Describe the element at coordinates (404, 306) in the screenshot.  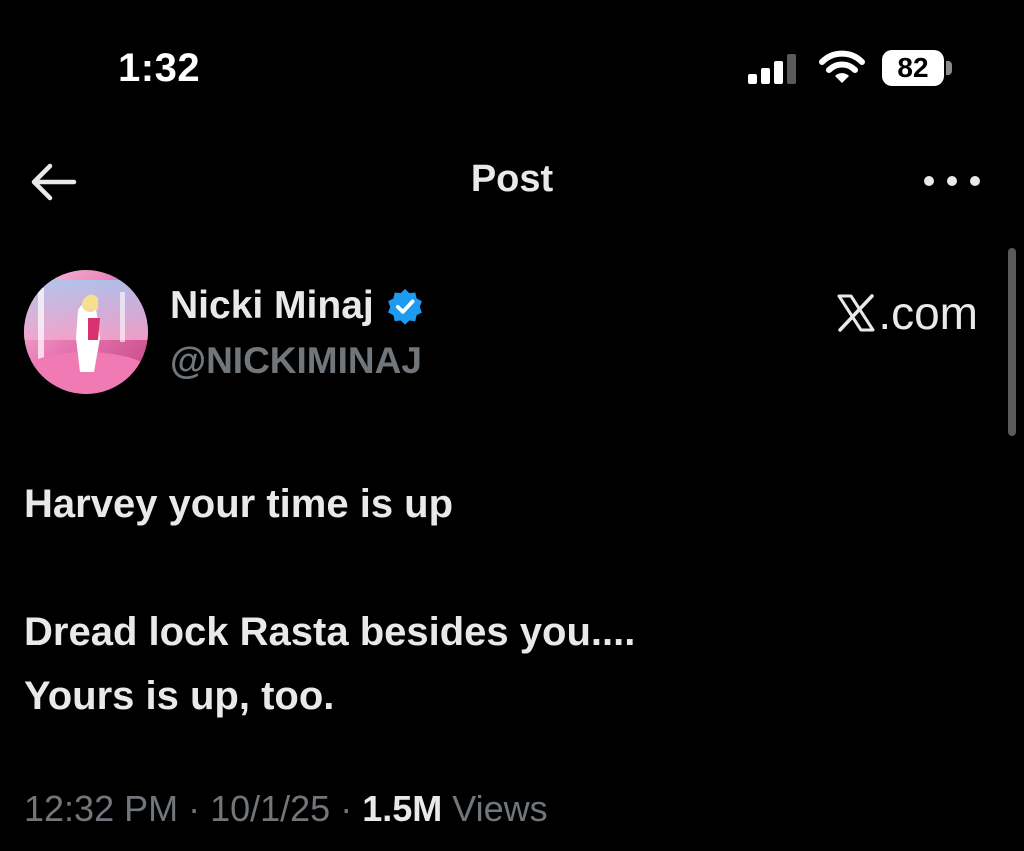
I see `verified-badge-icon` at that location.